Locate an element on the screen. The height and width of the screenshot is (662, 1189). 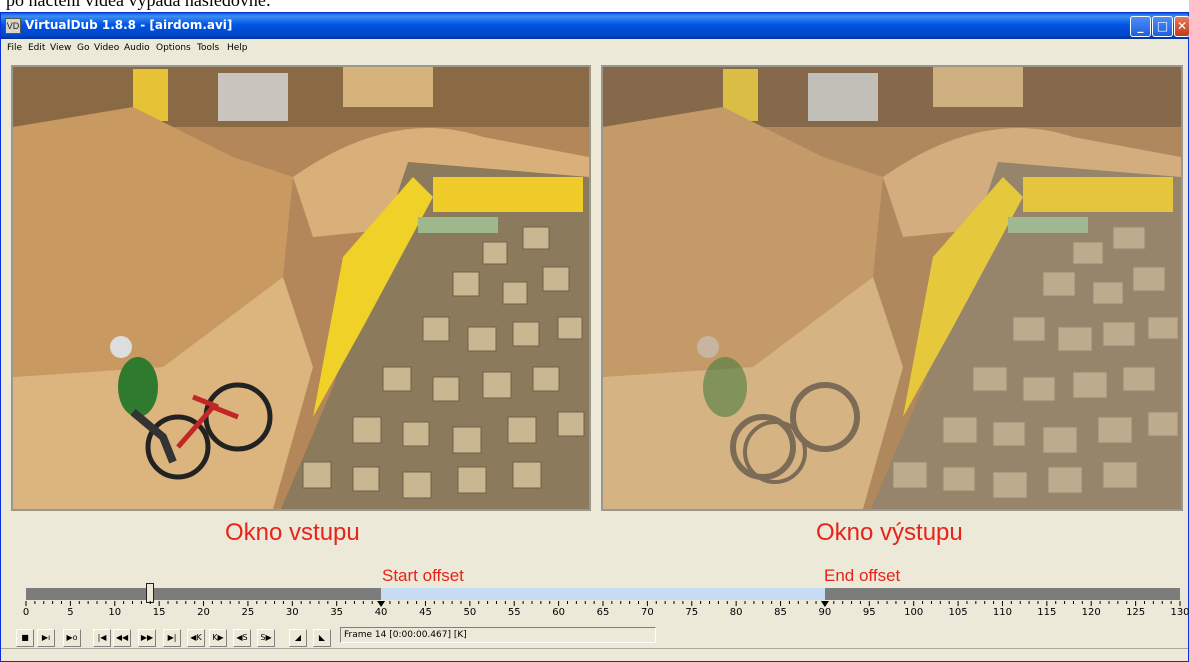
frame-status: Frame 14 [0:00:00.467] [K] is located at coordinates (498, 635).